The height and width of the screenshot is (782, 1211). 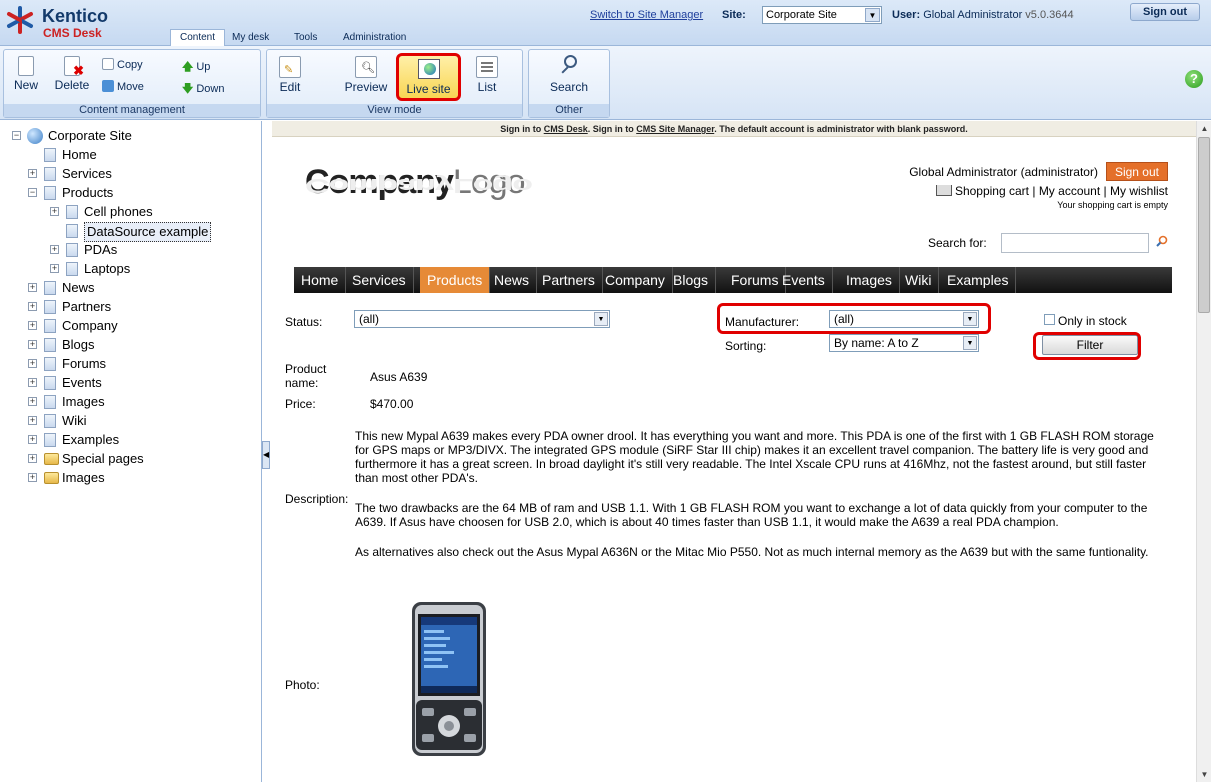 I want to click on live-site-button: Live site, so click(x=428, y=77).